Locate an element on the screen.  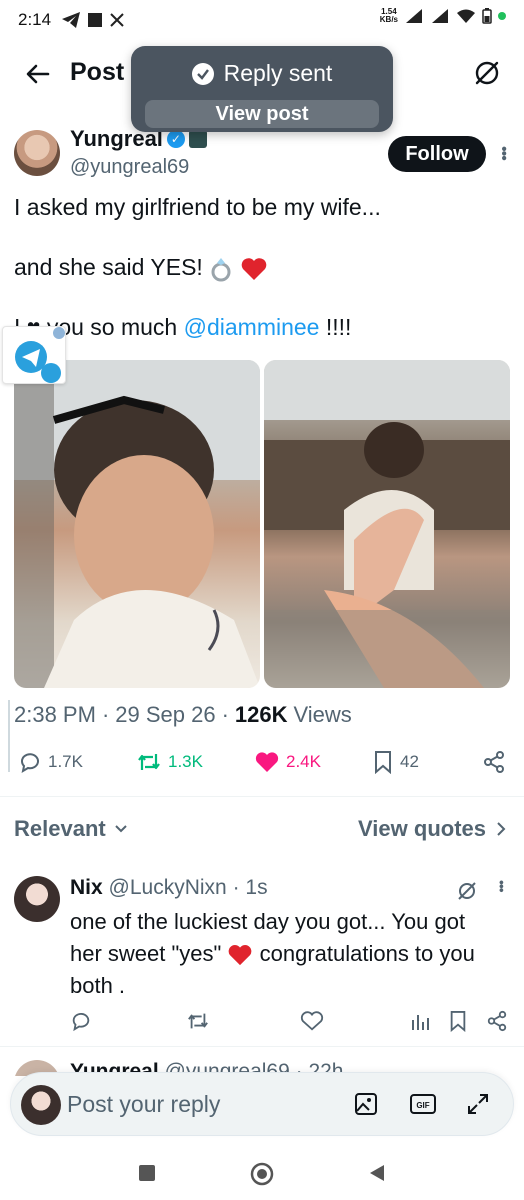
view-post-button: View post is located at coordinates (262, 114).